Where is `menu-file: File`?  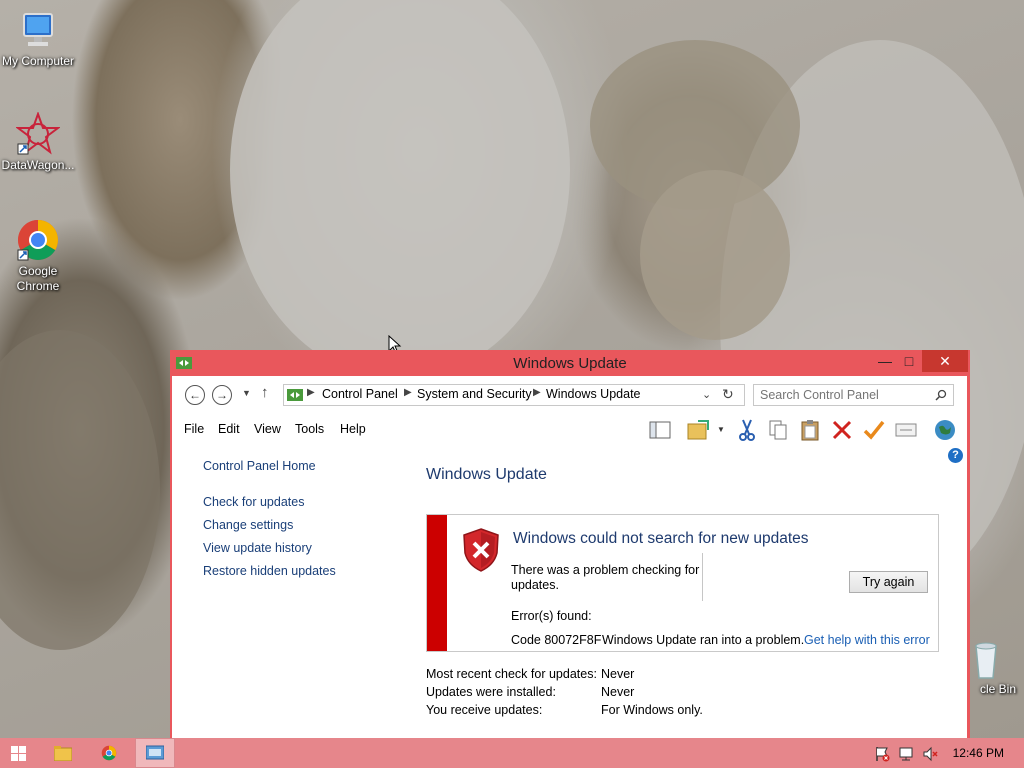
menu-file: File is located at coordinates (194, 429).